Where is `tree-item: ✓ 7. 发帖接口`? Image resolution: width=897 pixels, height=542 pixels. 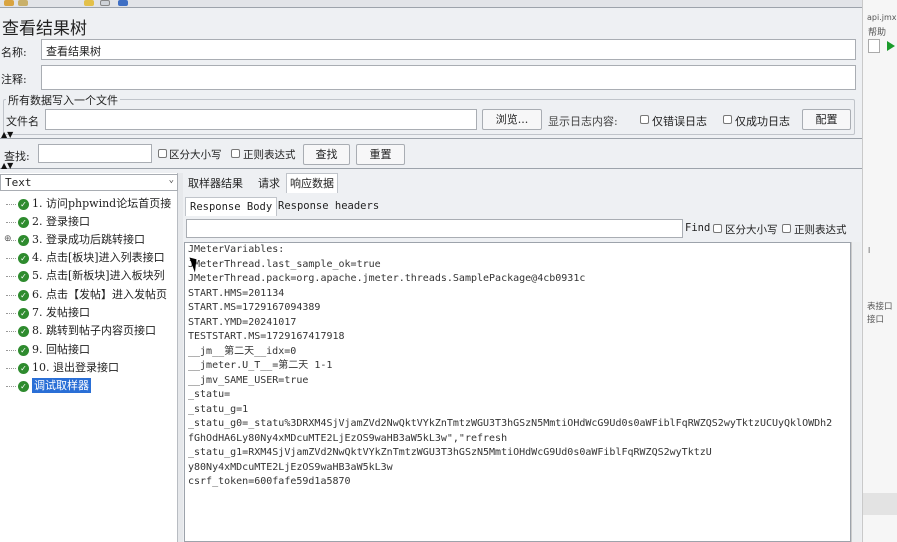
tree-item: ✓ 7. 发帖接口 is located at coordinates (92, 313).